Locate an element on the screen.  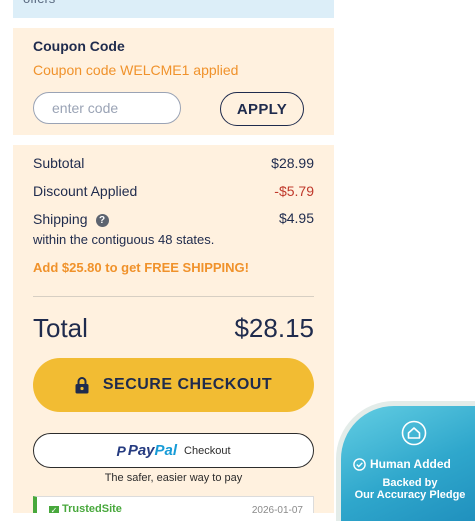
pledge-subtitle-line2: Our Accuracy Pledge is located at coordinates (410, 495).